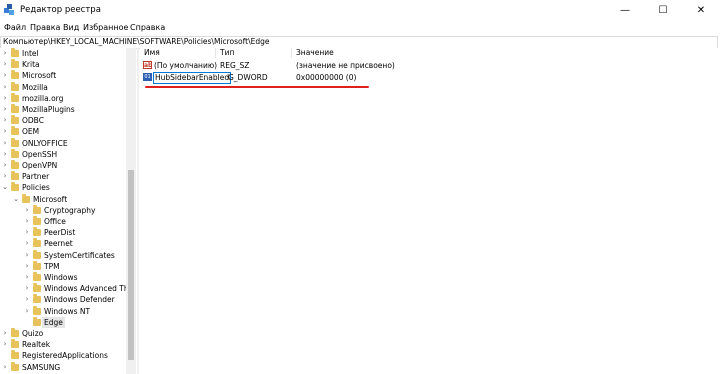 Image resolution: width=720 pixels, height=374 pixels. Describe the element at coordinates (63, 165) in the screenshot. I see `tree-item: › OpenVPN` at that location.